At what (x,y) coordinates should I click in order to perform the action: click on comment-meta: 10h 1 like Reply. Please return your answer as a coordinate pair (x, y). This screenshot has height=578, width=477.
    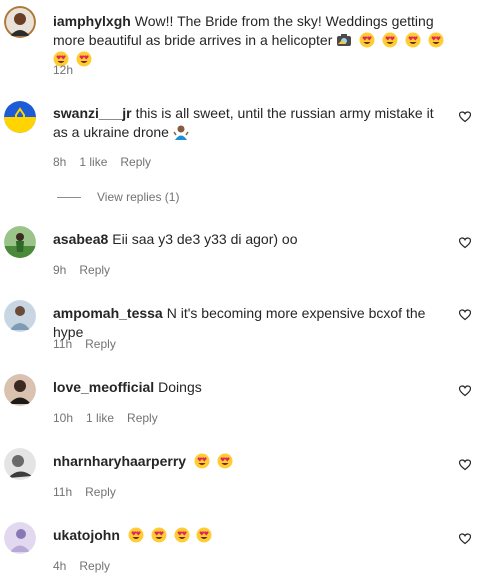
    Looking at the image, I should click on (112, 418).